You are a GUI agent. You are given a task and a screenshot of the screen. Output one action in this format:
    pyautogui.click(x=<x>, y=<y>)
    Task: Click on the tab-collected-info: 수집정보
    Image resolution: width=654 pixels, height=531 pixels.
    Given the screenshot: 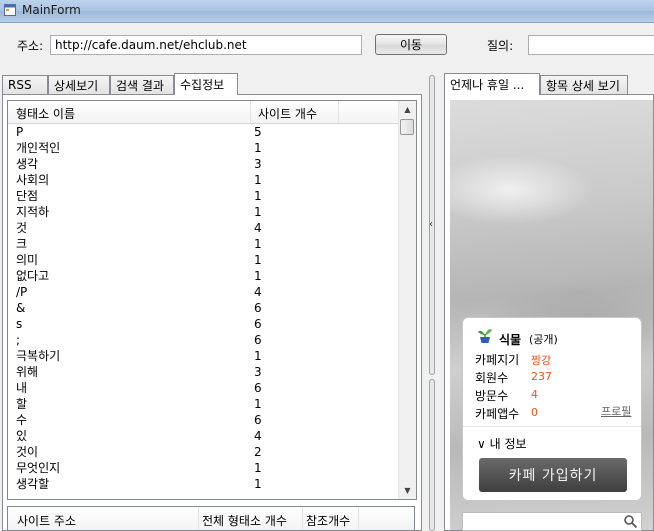 What is the action you would take?
    pyautogui.click(x=206, y=84)
    